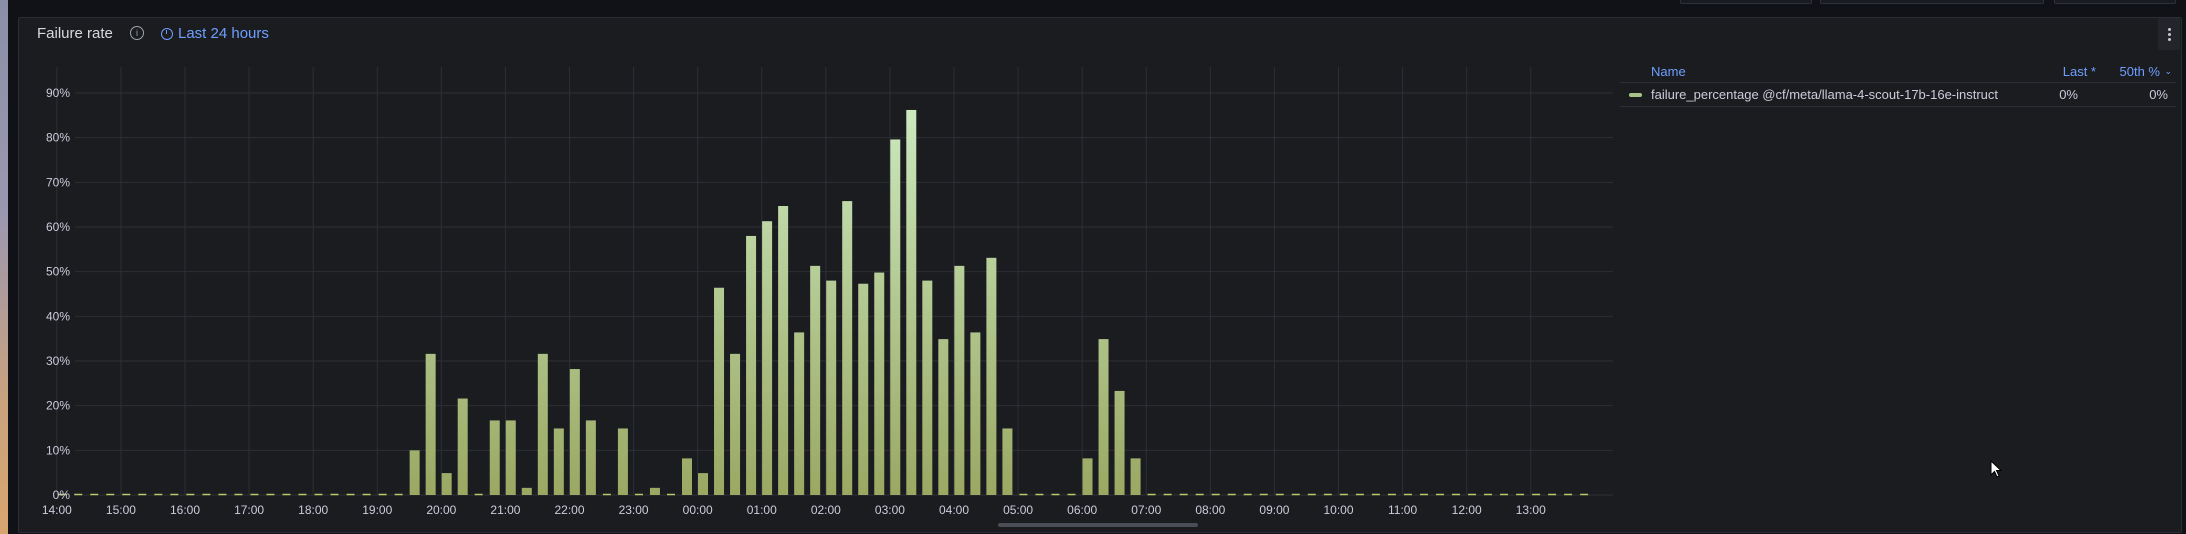 The height and width of the screenshot is (534, 2186). What do you see at coordinates (762, 510) in the screenshot?
I see `x-tick-label: 01:00` at bounding box center [762, 510].